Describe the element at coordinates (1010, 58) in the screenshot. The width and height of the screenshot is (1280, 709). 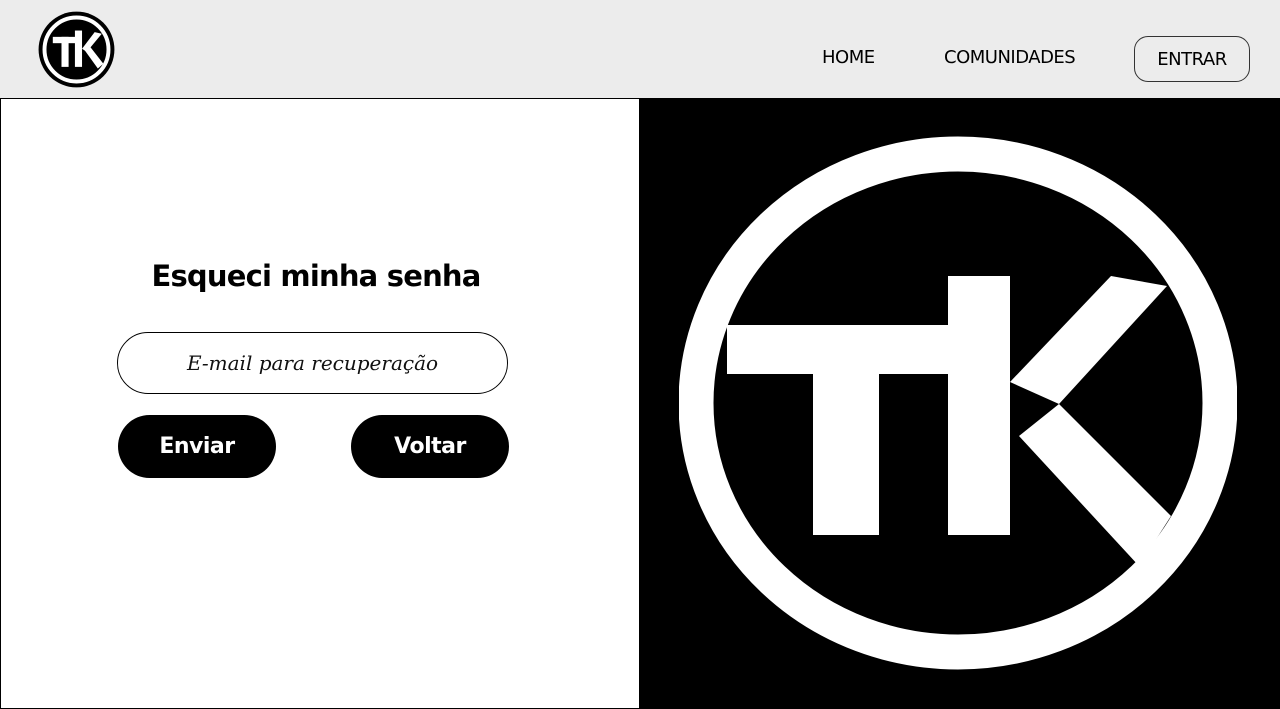
I see `nav-comunidades-link: COMUNIDADES` at that location.